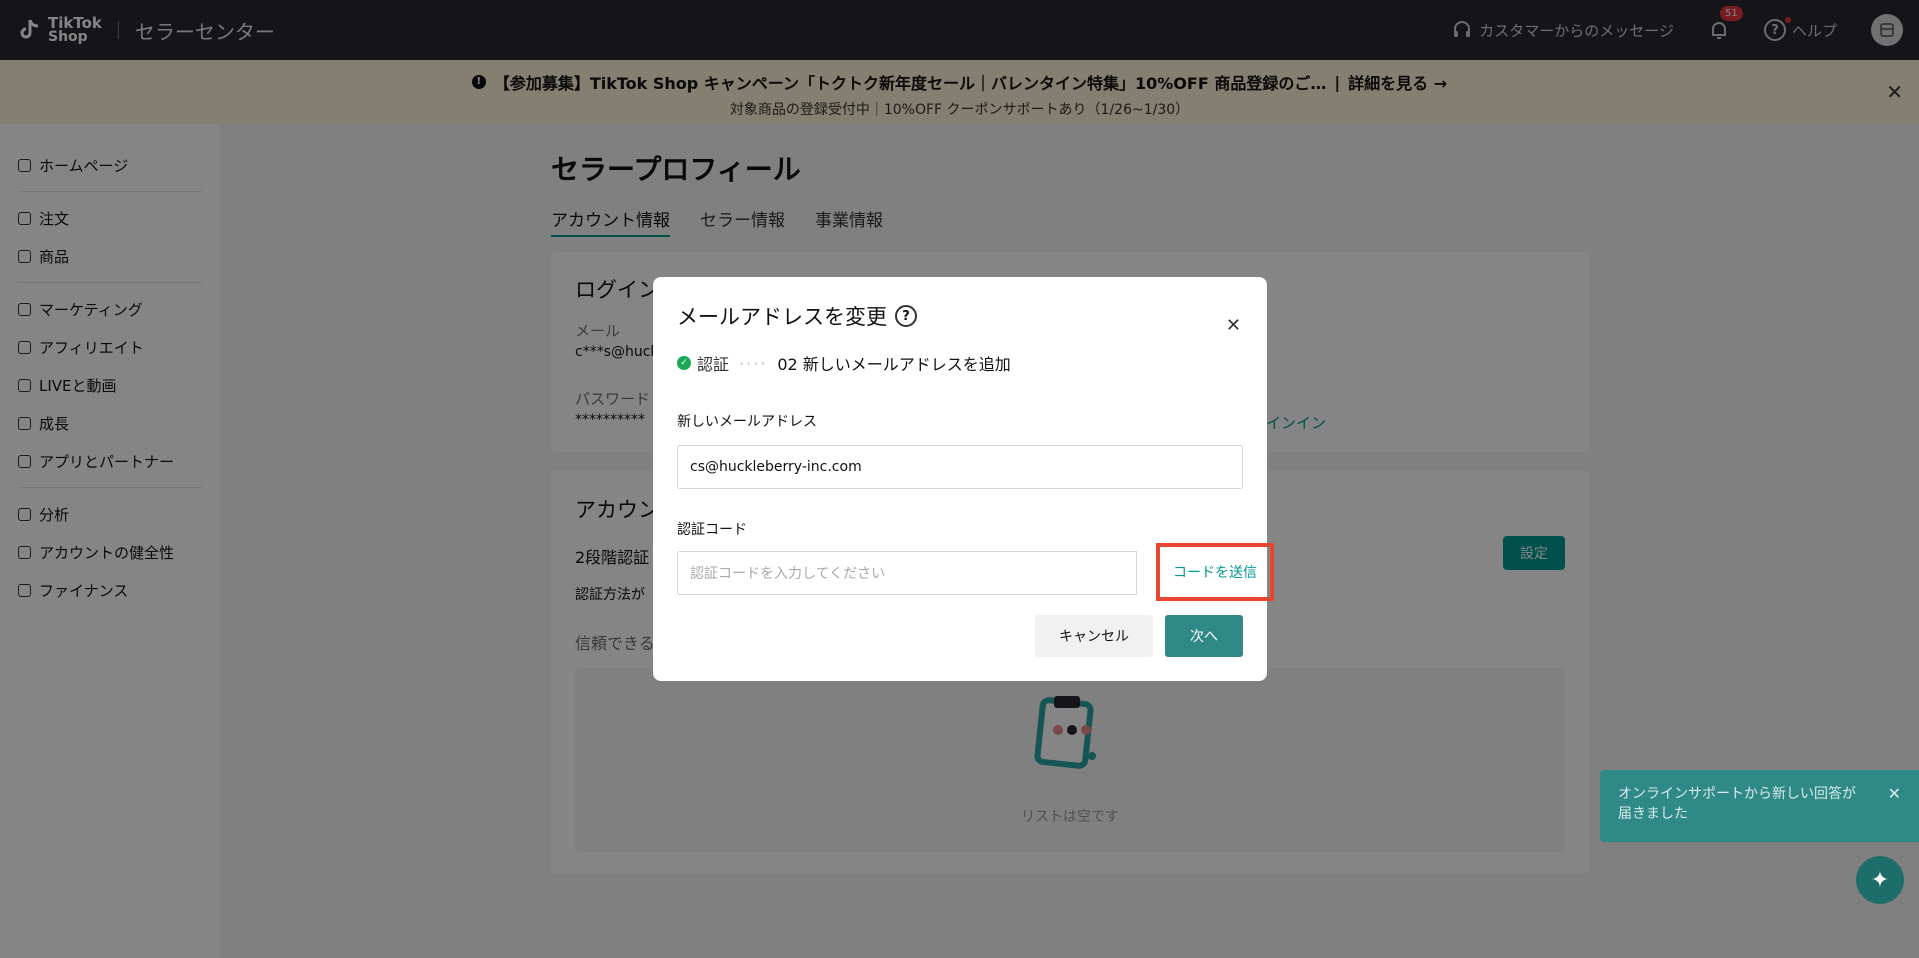 The height and width of the screenshot is (958, 1919). Describe the element at coordinates (712, 530) in the screenshot. I see `verification-code-label: 認証コード` at that location.